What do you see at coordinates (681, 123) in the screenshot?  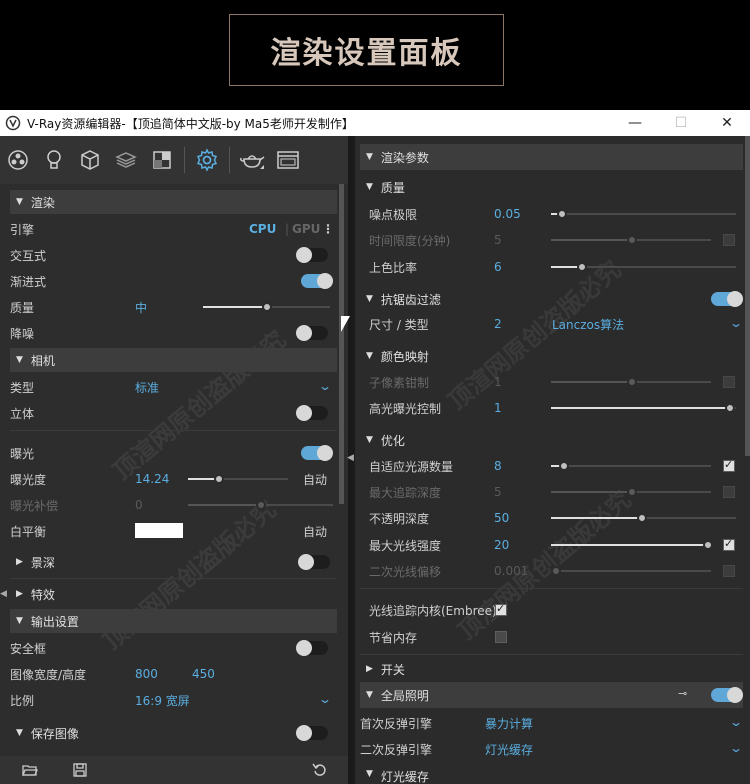 I see `maximize-button: ☐` at bounding box center [681, 123].